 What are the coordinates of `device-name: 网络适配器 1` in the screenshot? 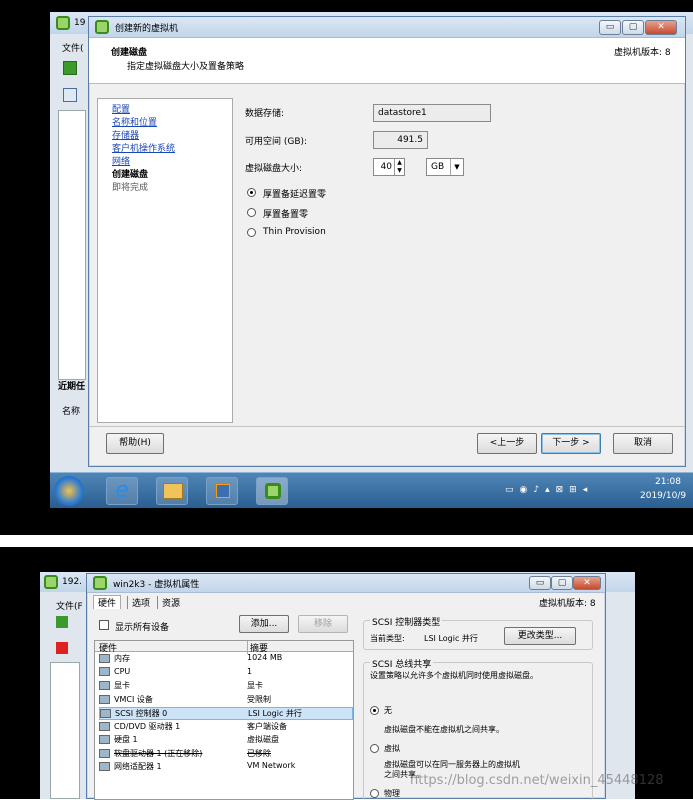 It's located at (138, 766).